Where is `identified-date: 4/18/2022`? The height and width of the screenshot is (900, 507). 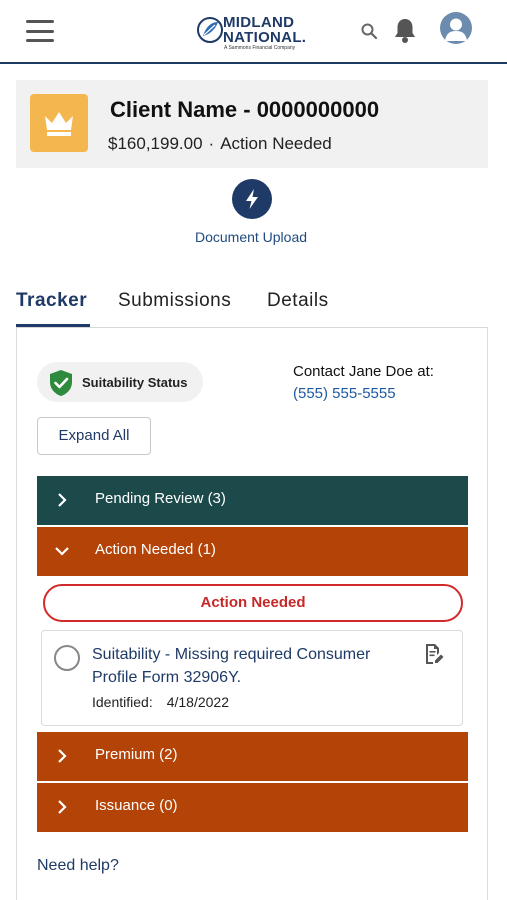 identified-date: 4/18/2022 is located at coordinates (198, 702).